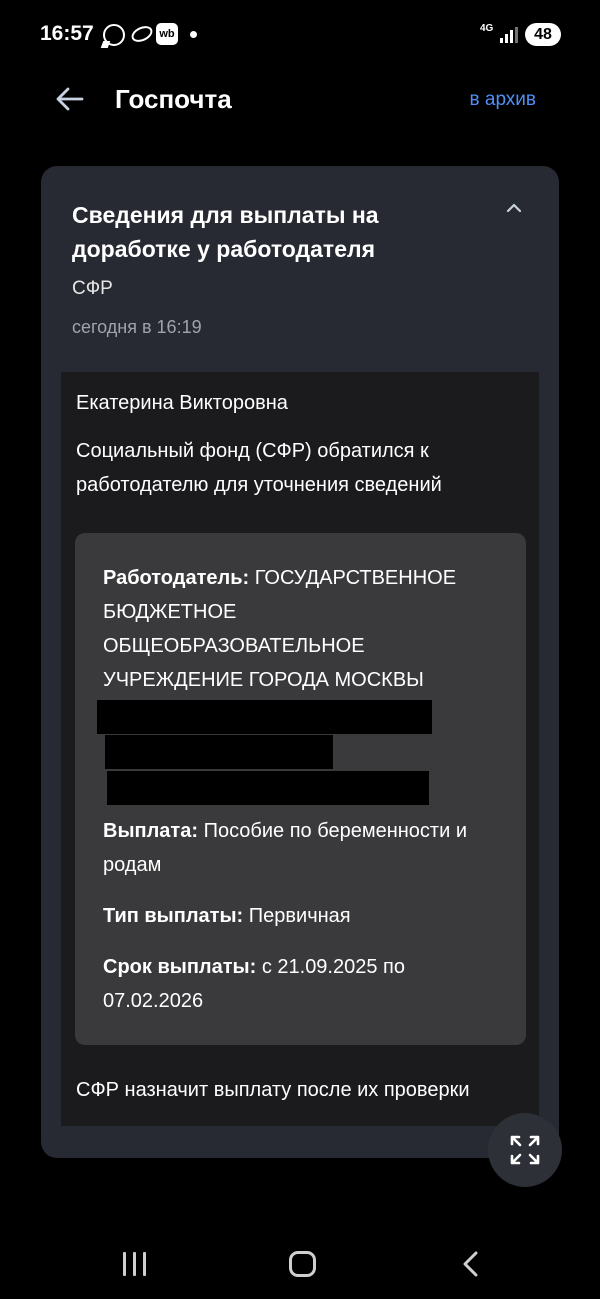 The height and width of the screenshot is (1299, 600). What do you see at coordinates (470, 1264) in the screenshot?
I see `back-nav-icon` at bounding box center [470, 1264].